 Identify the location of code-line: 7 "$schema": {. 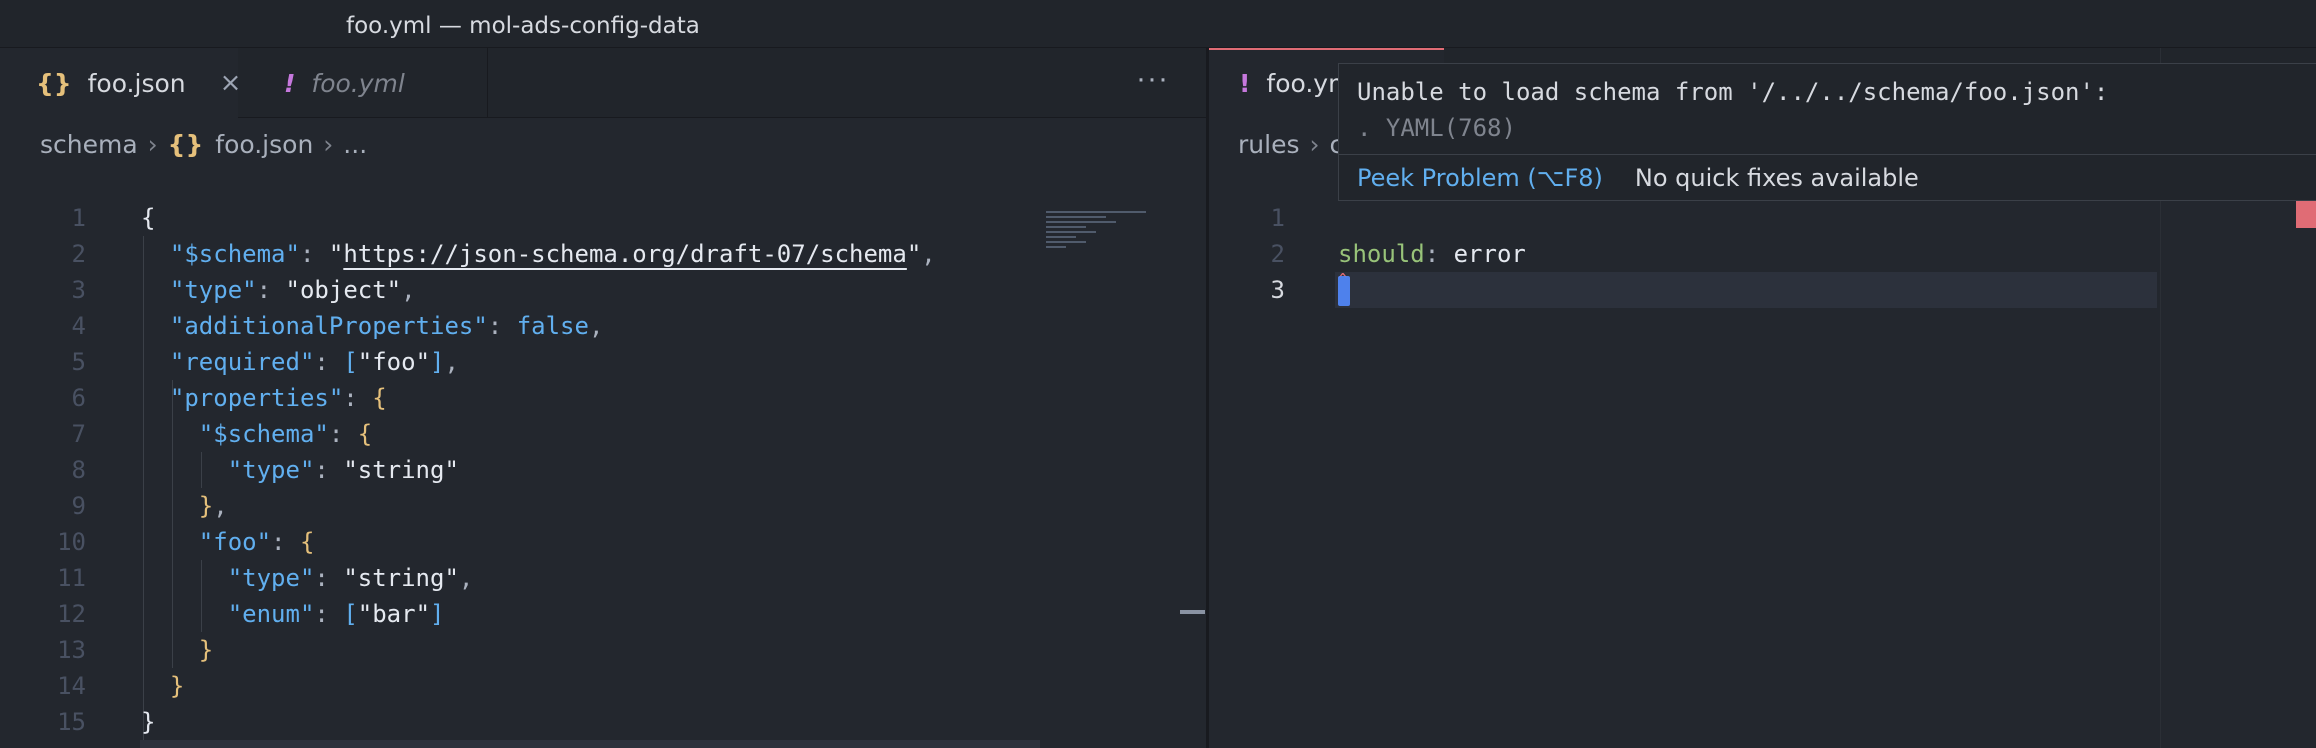
(222, 434).